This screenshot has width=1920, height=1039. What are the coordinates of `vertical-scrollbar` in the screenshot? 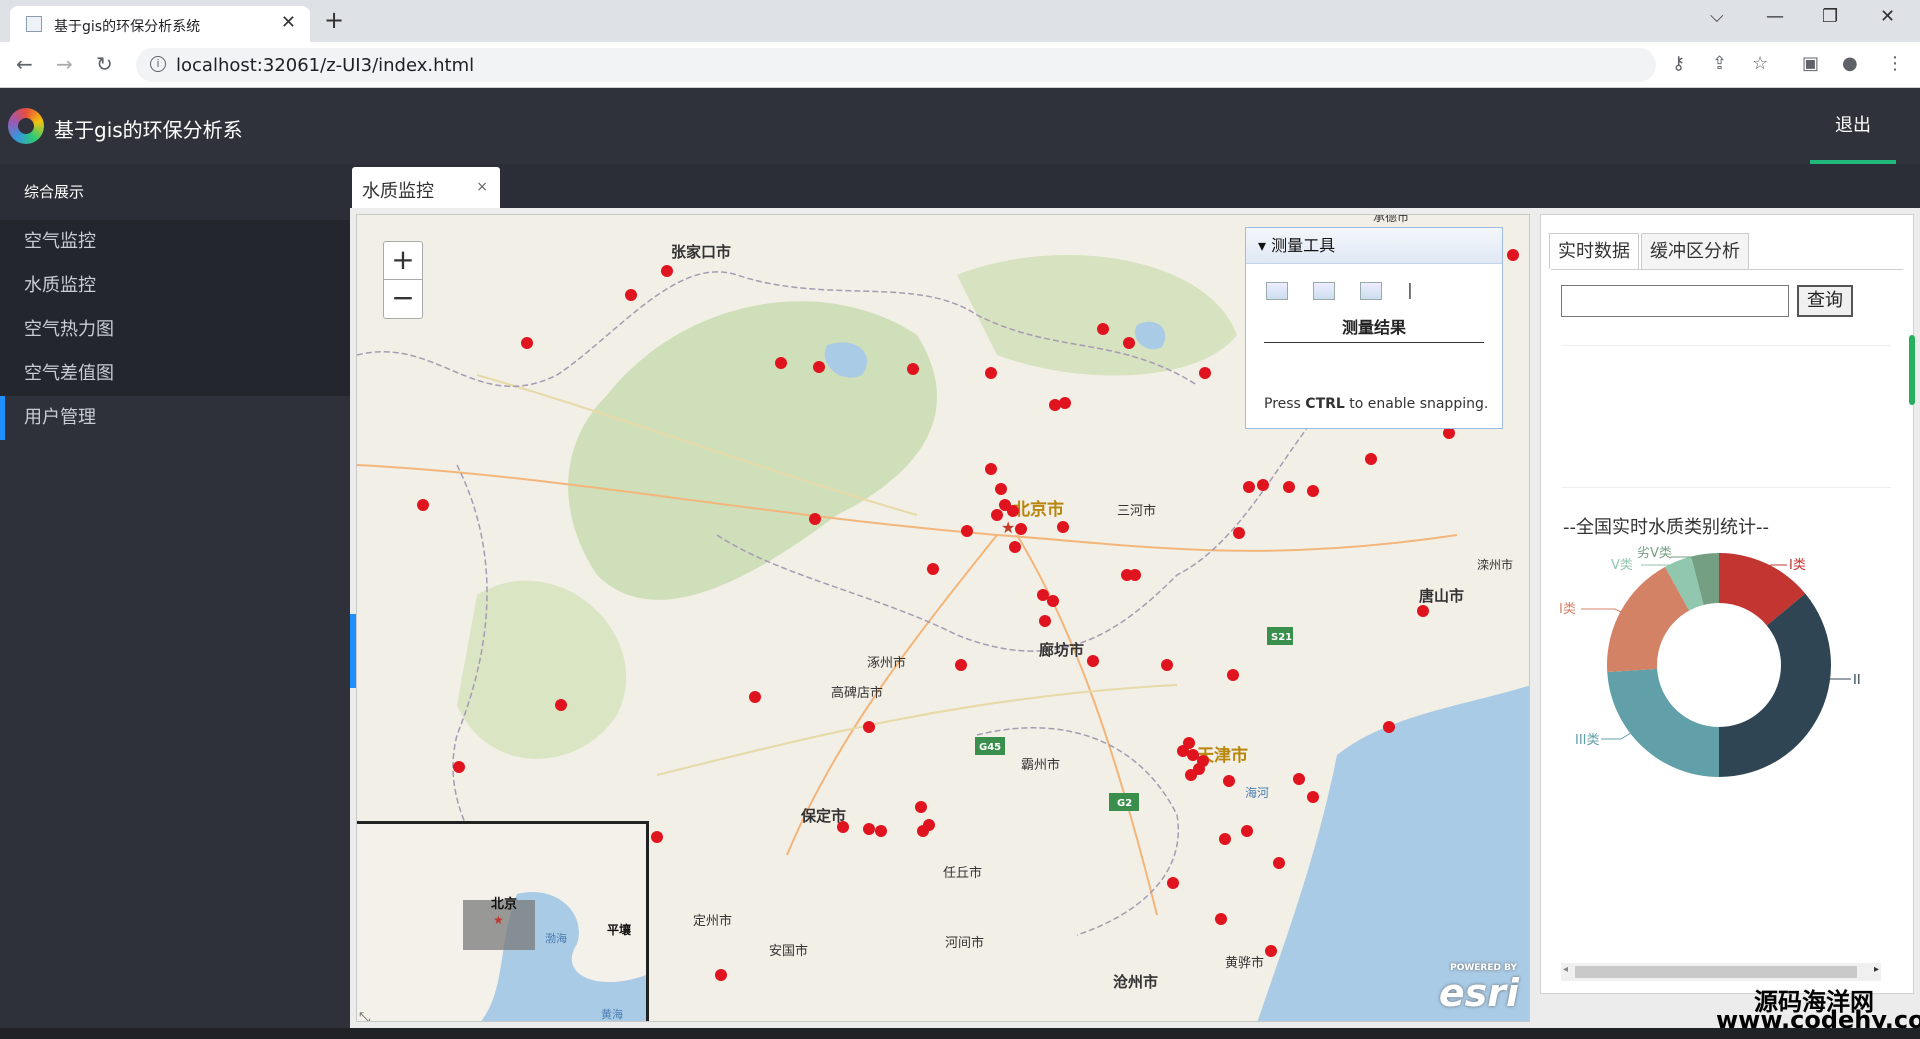 It's located at (1912, 370).